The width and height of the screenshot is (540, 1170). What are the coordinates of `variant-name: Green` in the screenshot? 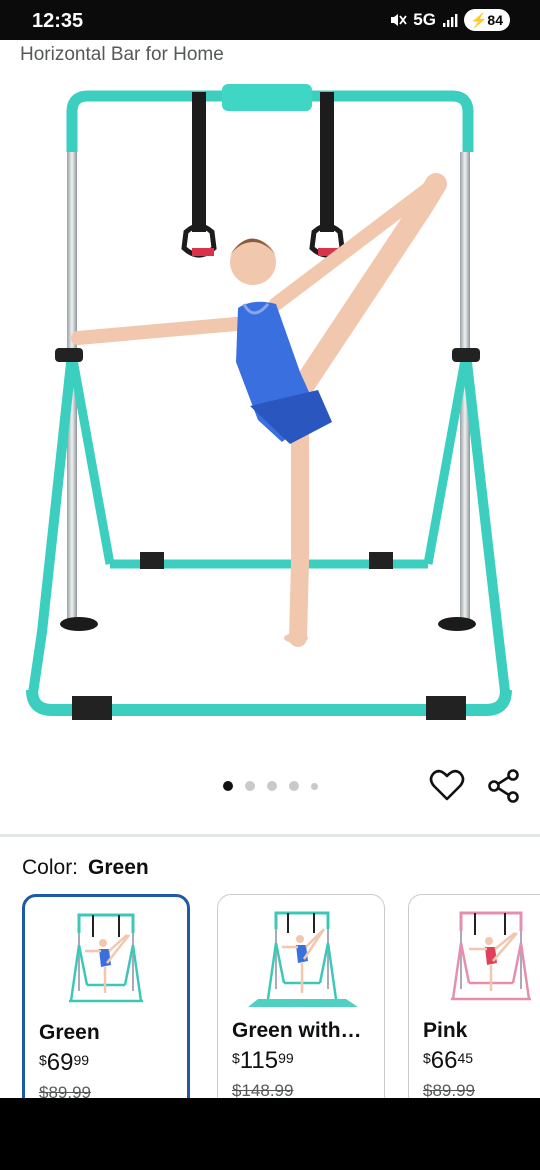 It's located at (69, 1032).